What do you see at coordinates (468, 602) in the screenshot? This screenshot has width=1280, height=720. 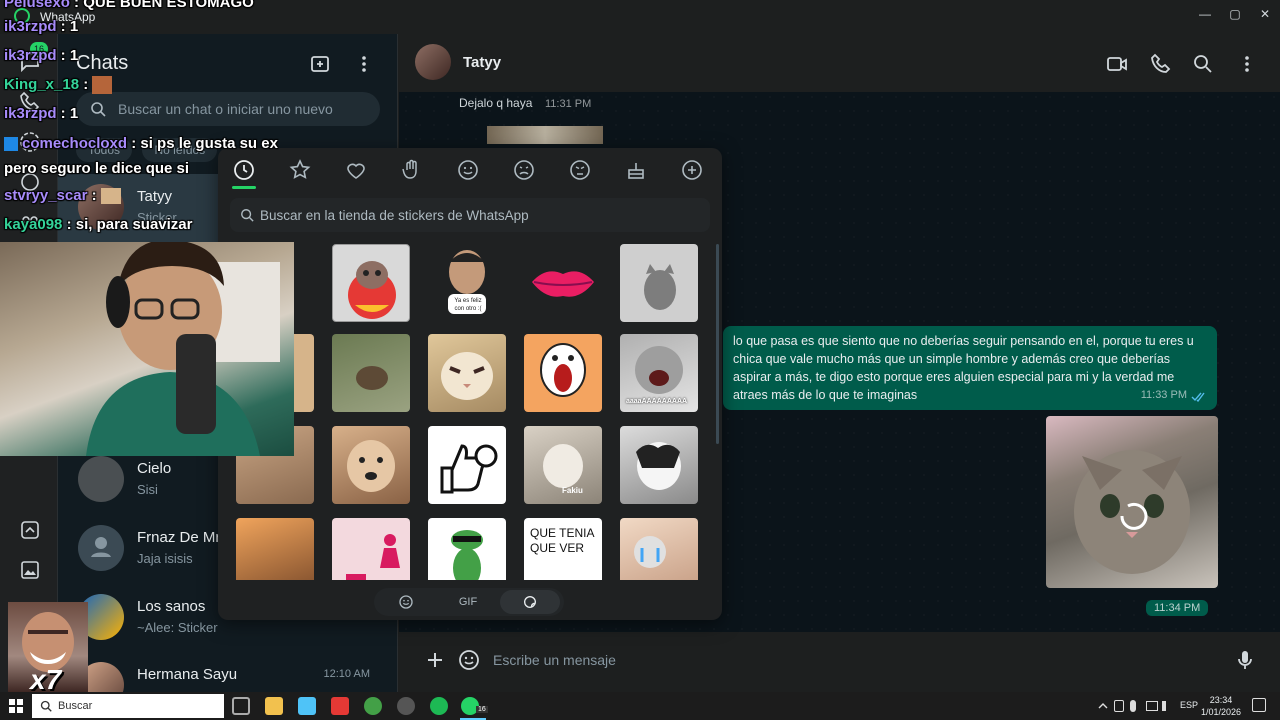 I see `gif-tab: GIF` at bounding box center [468, 602].